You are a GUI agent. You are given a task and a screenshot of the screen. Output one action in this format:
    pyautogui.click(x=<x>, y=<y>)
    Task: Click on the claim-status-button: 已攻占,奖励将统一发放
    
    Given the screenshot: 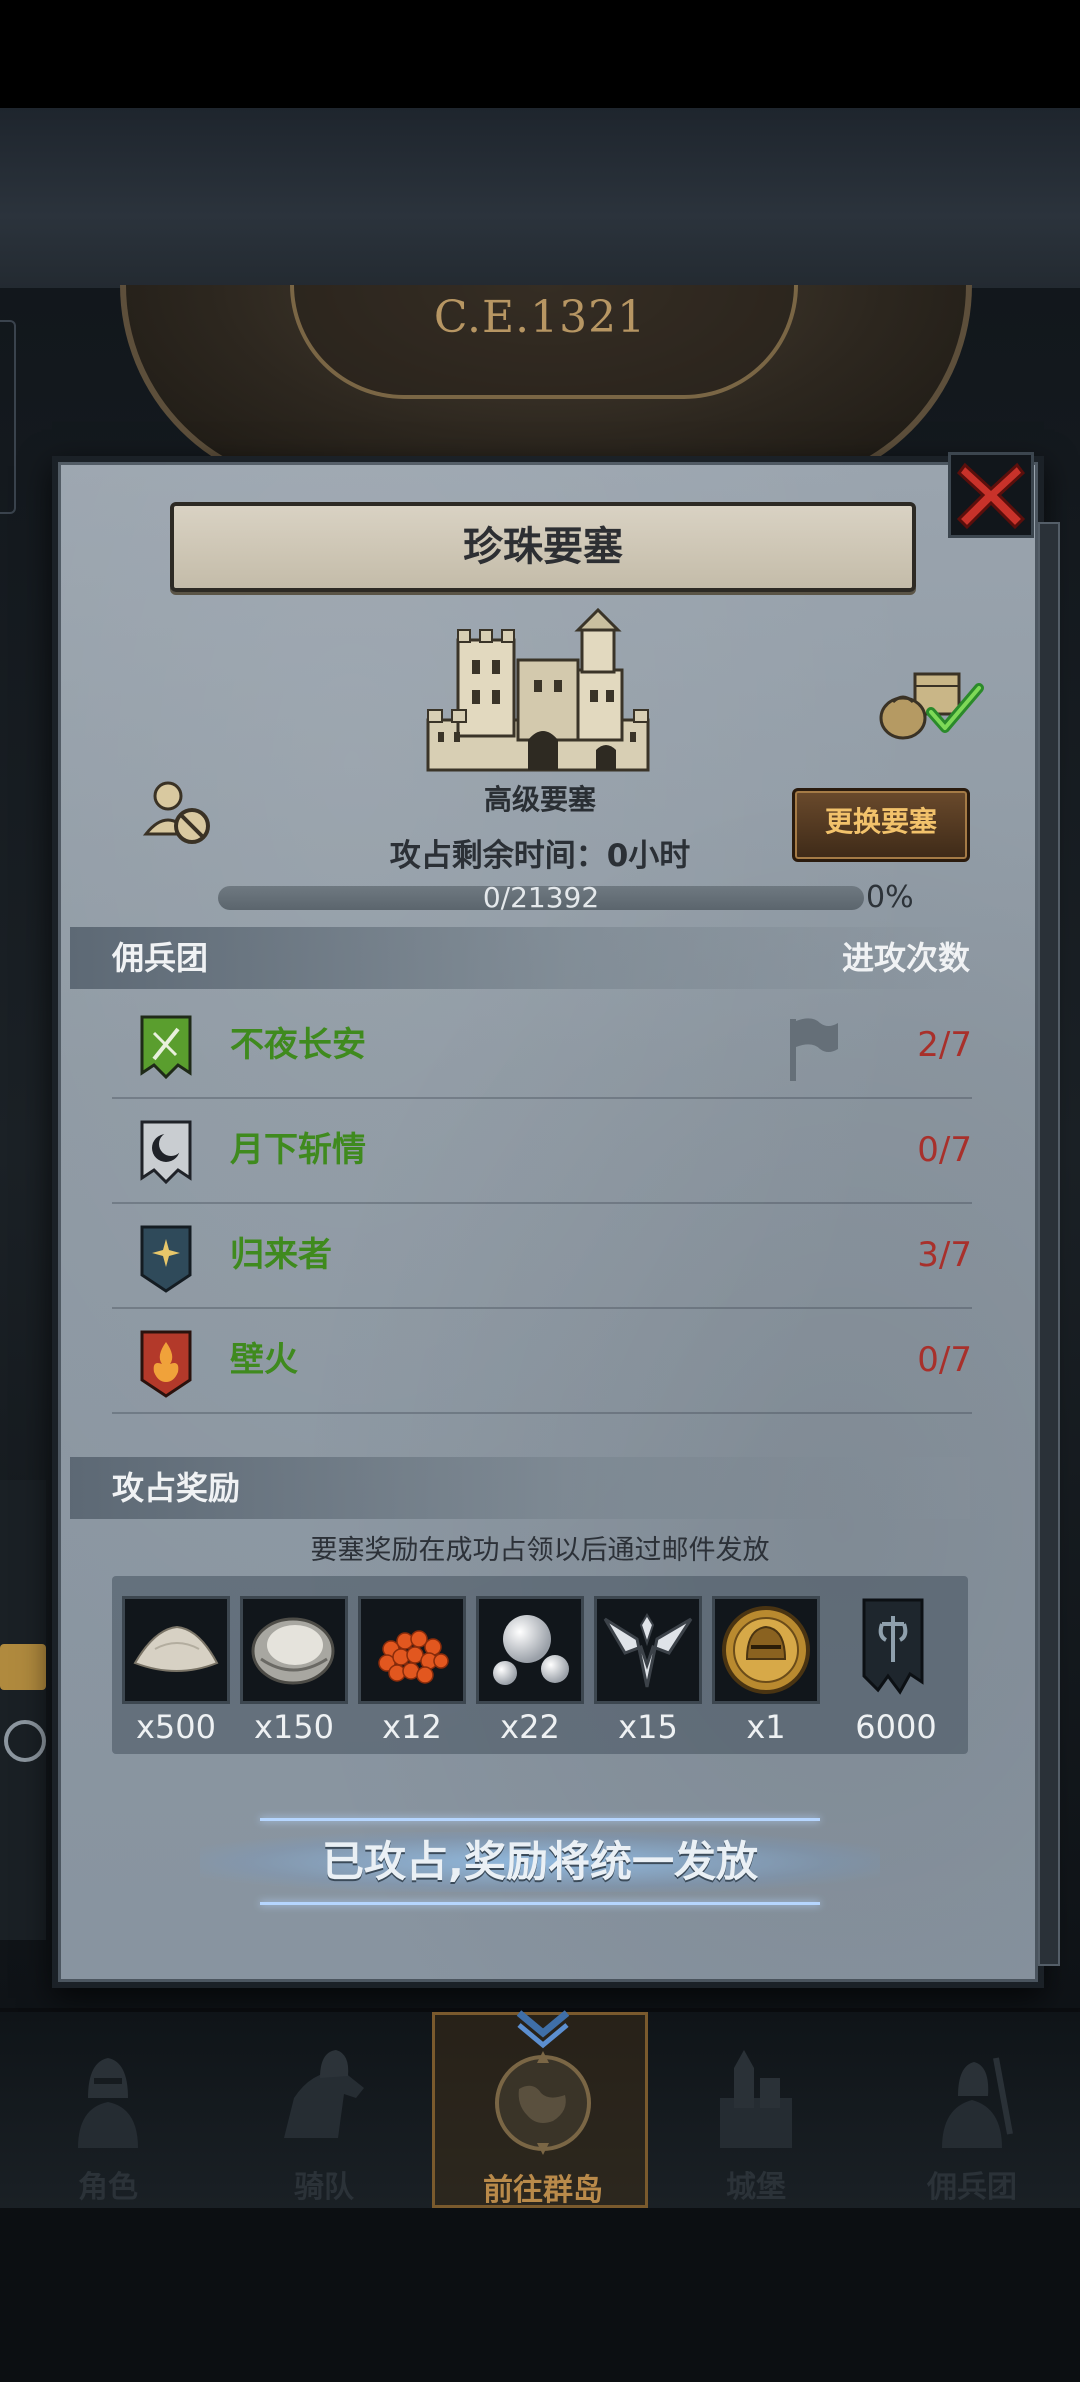 What is the action you would take?
    pyautogui.click(x=540, y=1862)
    